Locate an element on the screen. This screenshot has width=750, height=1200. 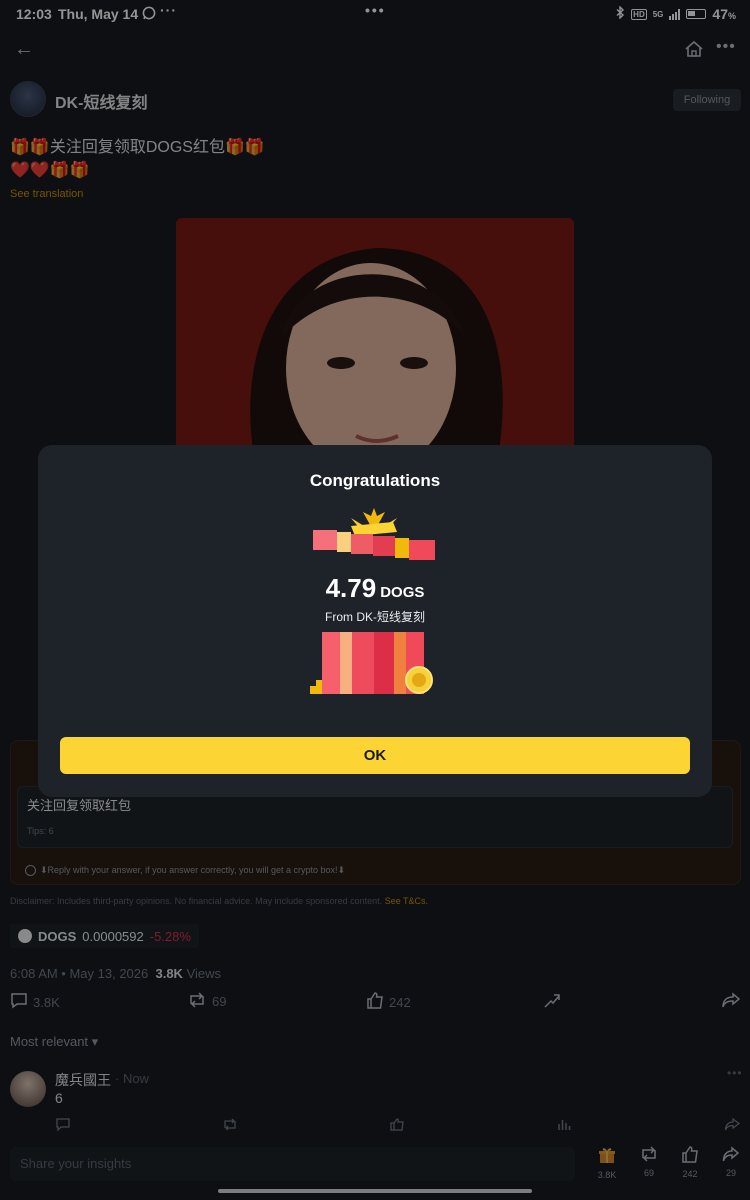
gift-box-lid-icon is located at coordinates (374, 534).